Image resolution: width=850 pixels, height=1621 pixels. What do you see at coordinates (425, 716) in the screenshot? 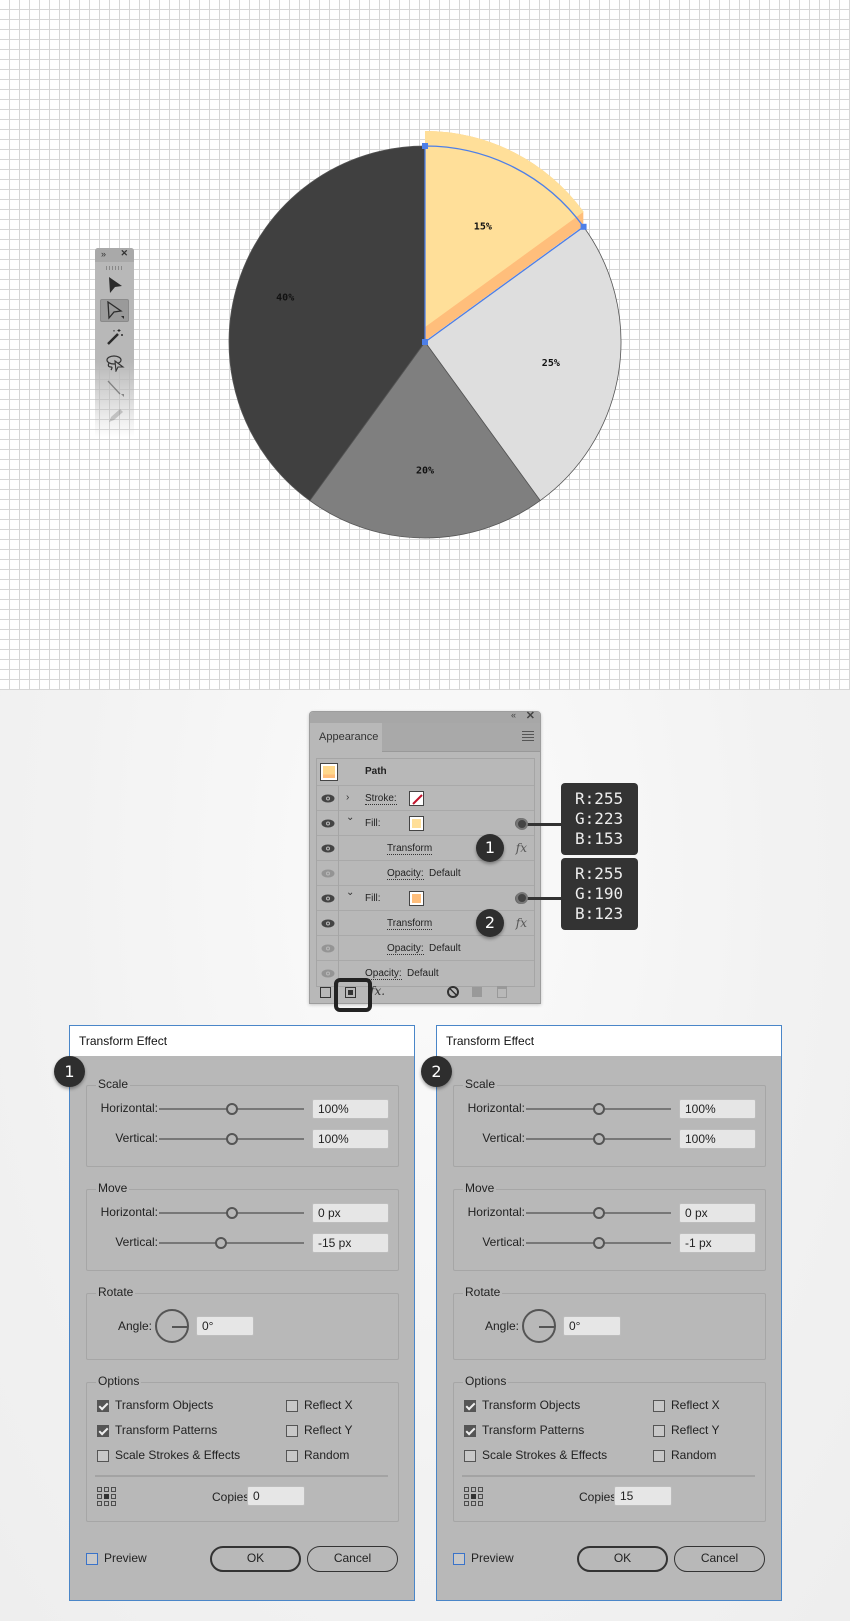
I see `panel-header: « ✕` at bounding box center [425, 716].